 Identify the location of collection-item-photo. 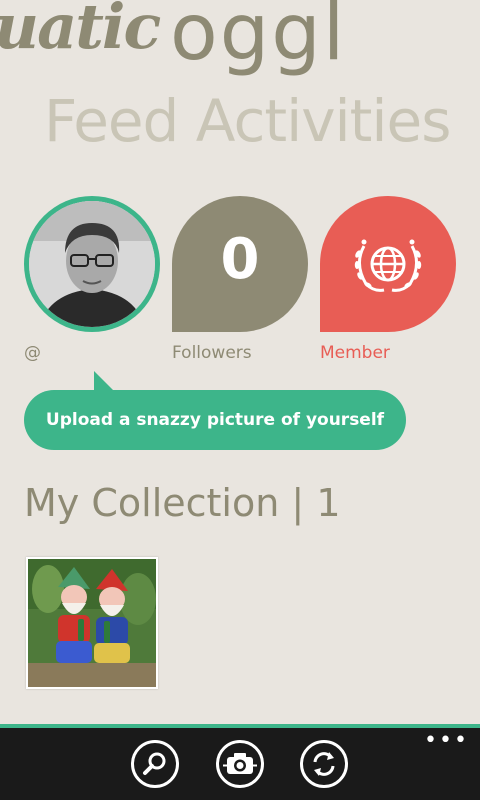
(92, 623).